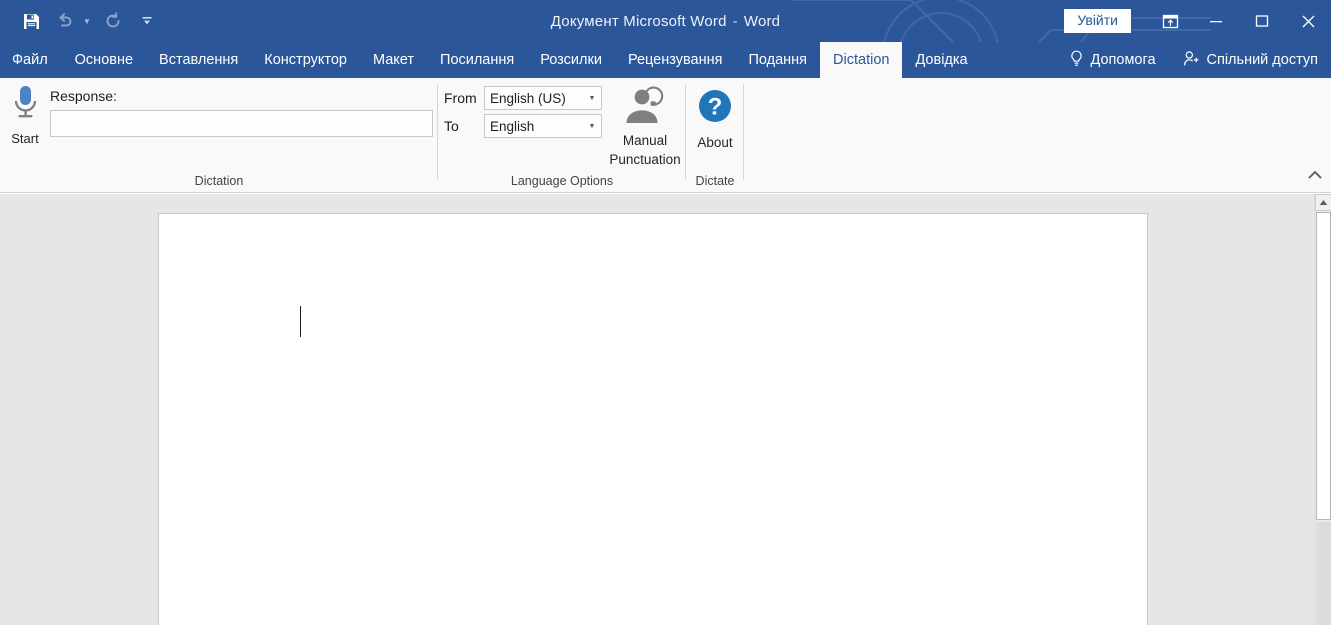 This screenshot has width=1331, height=625. What do you see at coordinates (1097, 21) in the screenshot?
I see `signin-button: Увійти` at bounding box center [1097, 21].